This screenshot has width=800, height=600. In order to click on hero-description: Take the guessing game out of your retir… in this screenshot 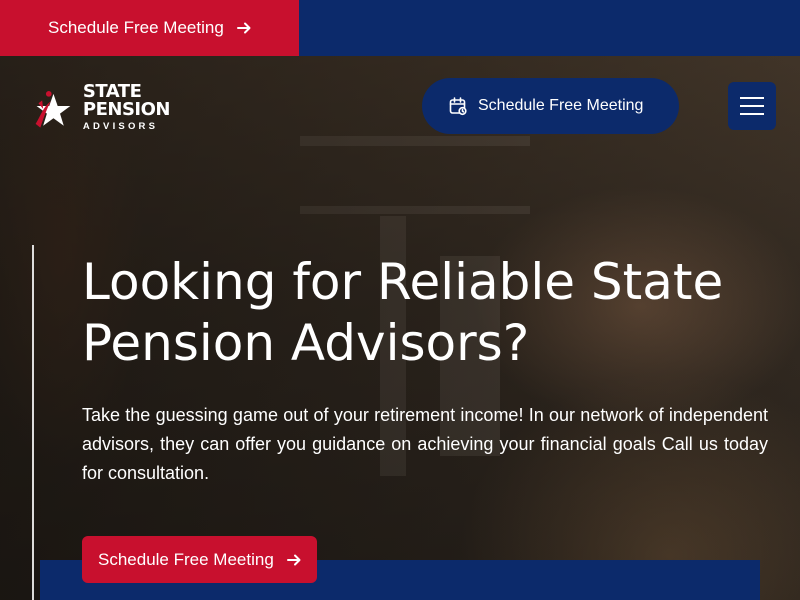, I will do `click(425, 444)`.